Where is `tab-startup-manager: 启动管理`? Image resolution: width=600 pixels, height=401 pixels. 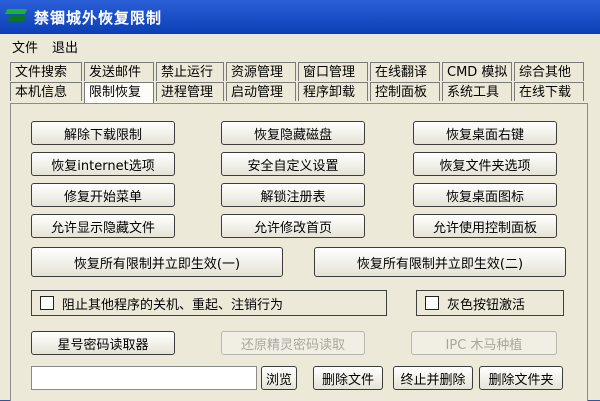 tab-startup-manager: 启动管理 is located at coordinates (261, 91).